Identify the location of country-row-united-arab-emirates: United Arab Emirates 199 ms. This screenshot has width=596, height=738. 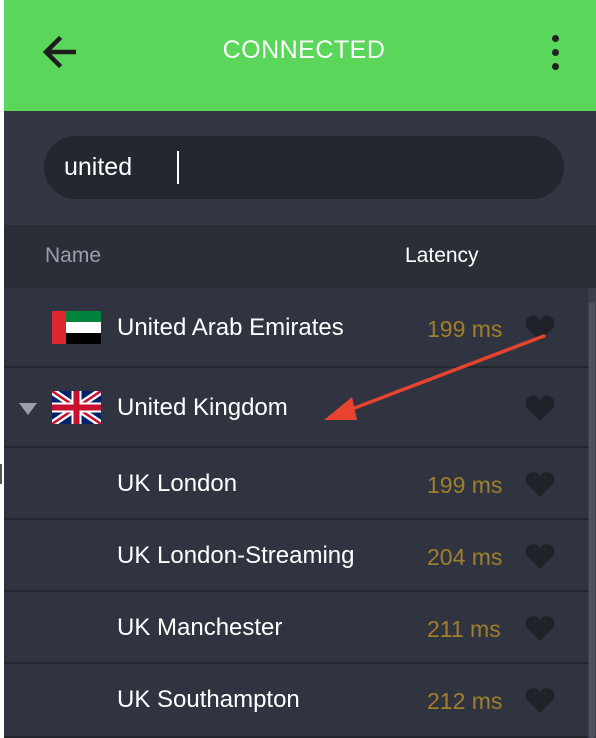
(296, 328).